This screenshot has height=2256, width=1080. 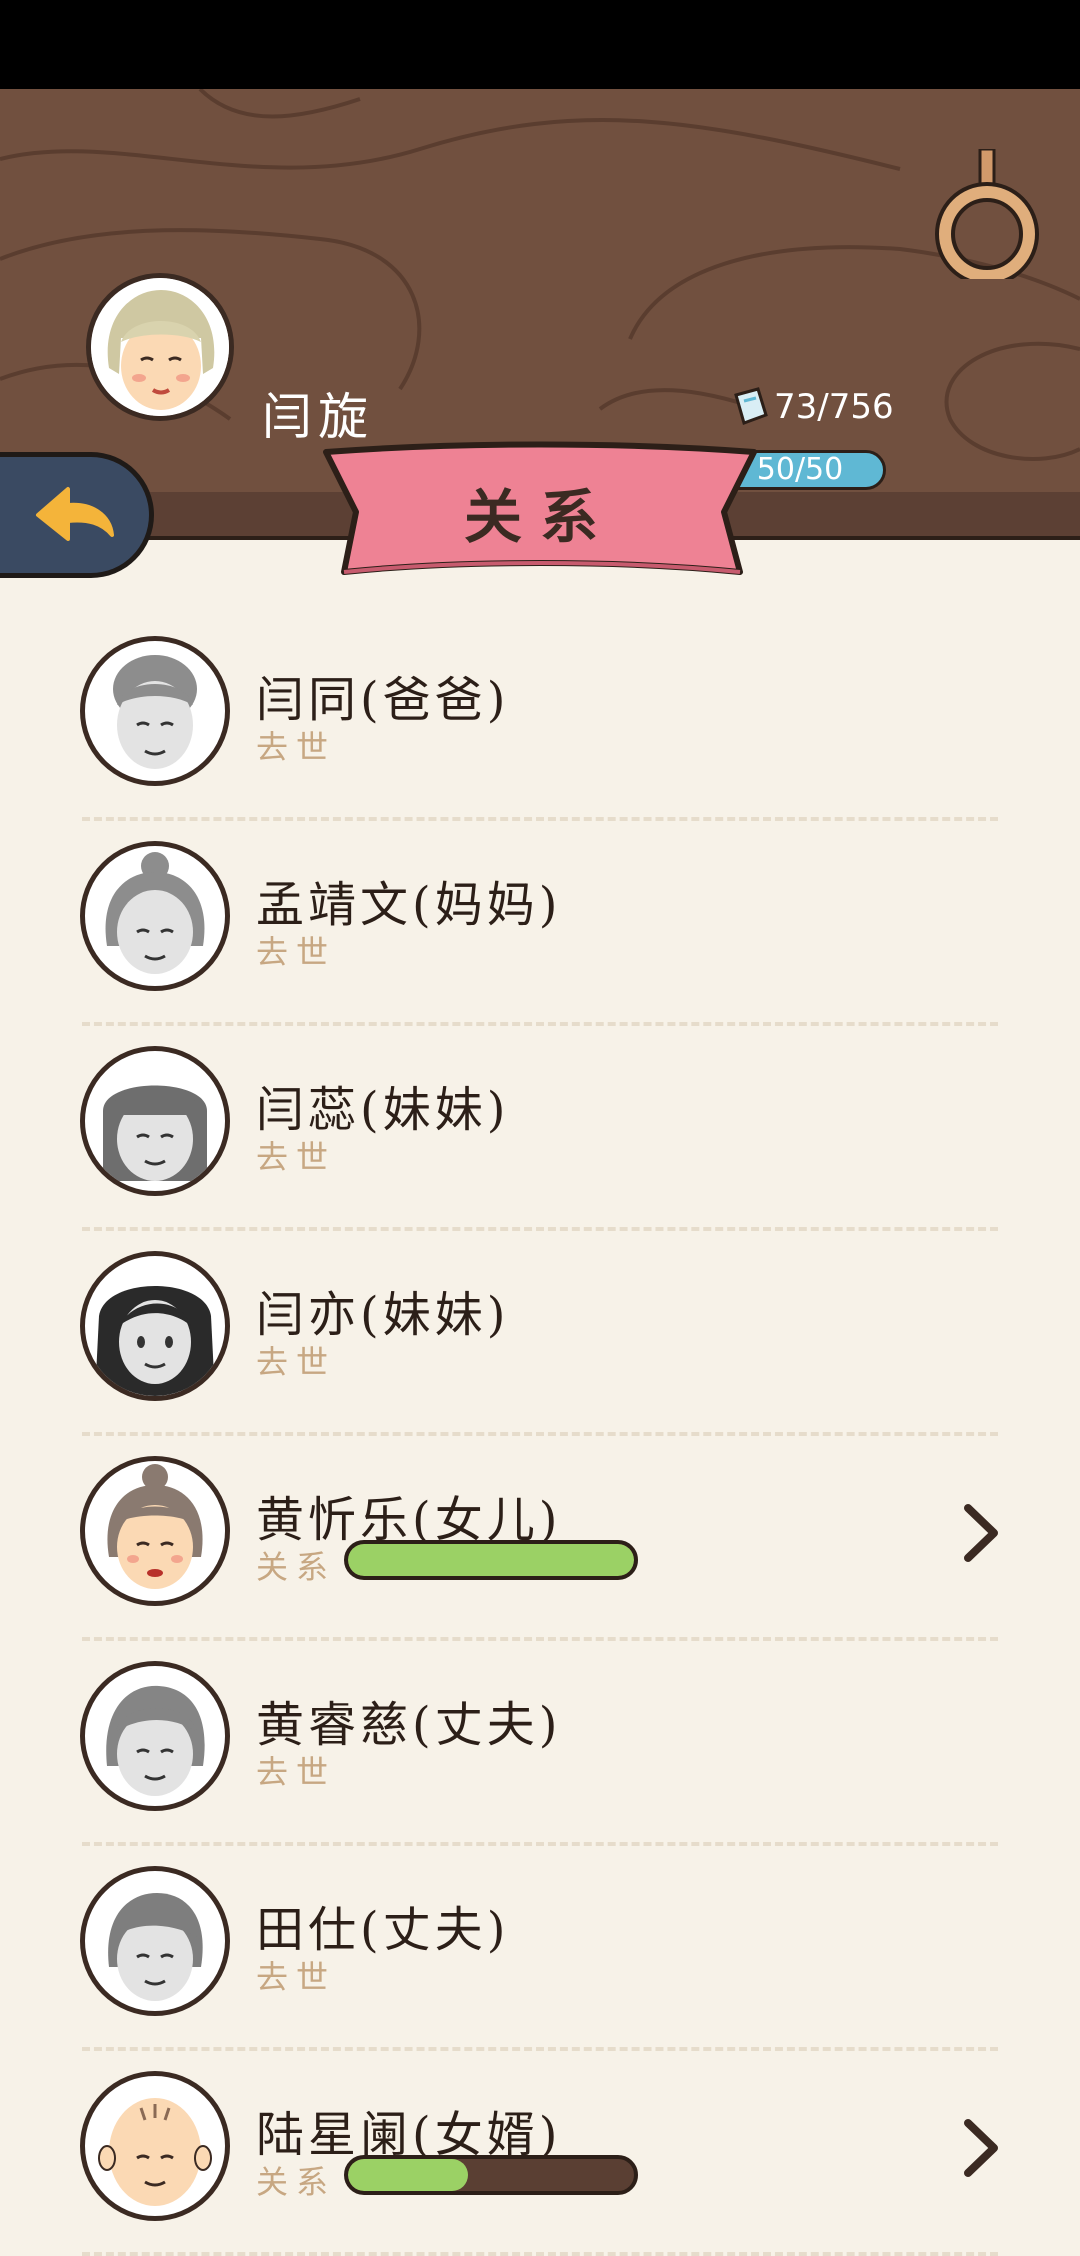 I want to click on relation-name: 黄睿慈(丈夫), so click(x=409, y=1725).